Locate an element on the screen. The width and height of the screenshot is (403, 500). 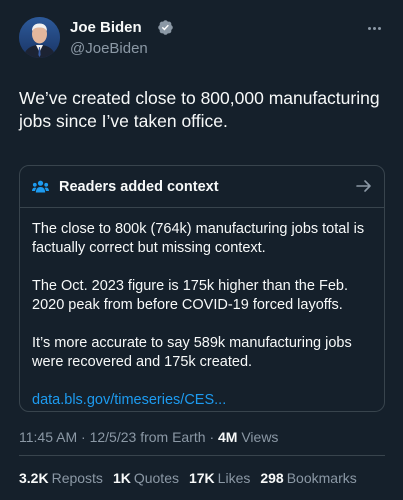
likes-label: Likes is located at coordinates (234, 478).